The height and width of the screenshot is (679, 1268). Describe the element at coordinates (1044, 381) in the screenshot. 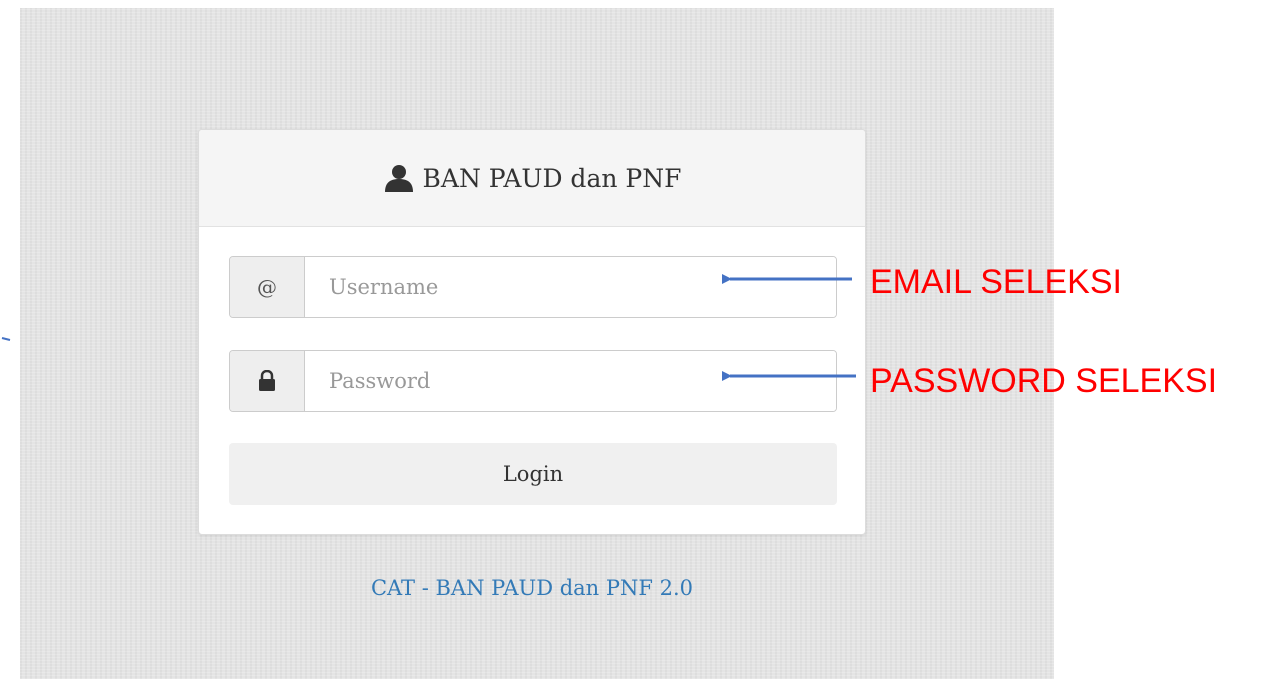

I see `password-annotation: PASSWORD SELEKSI` at that location.